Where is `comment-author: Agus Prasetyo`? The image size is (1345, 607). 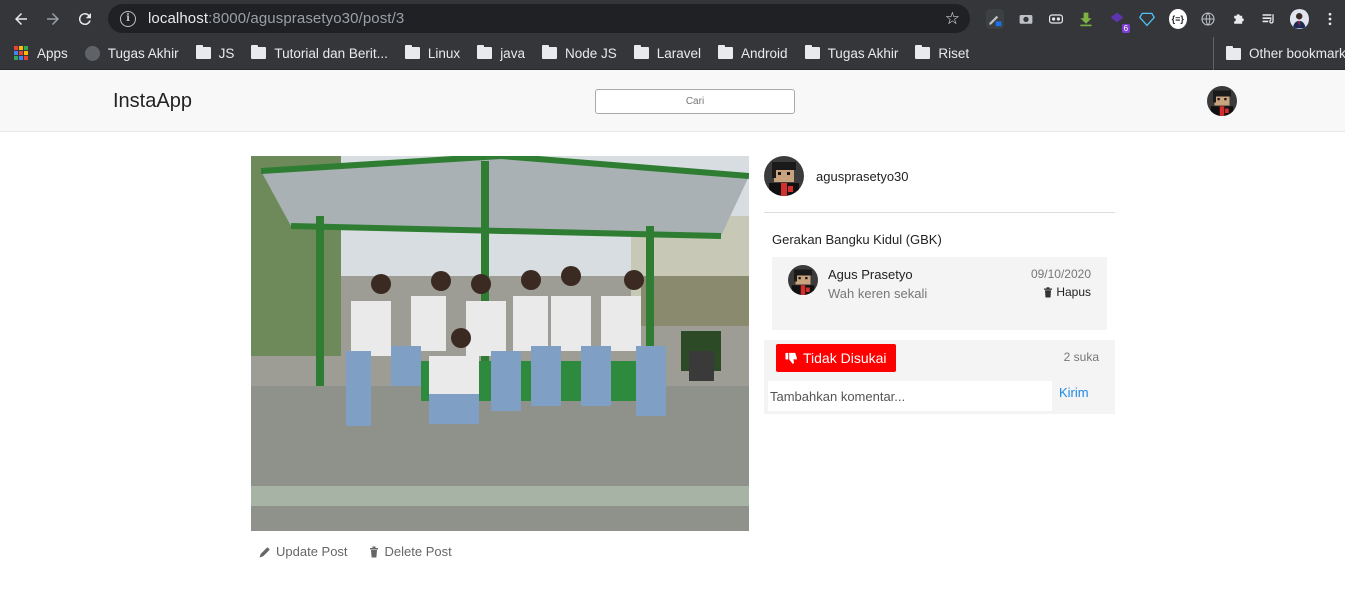
comment-author: Agus Prasetyo is located at coordinates (870, 274).